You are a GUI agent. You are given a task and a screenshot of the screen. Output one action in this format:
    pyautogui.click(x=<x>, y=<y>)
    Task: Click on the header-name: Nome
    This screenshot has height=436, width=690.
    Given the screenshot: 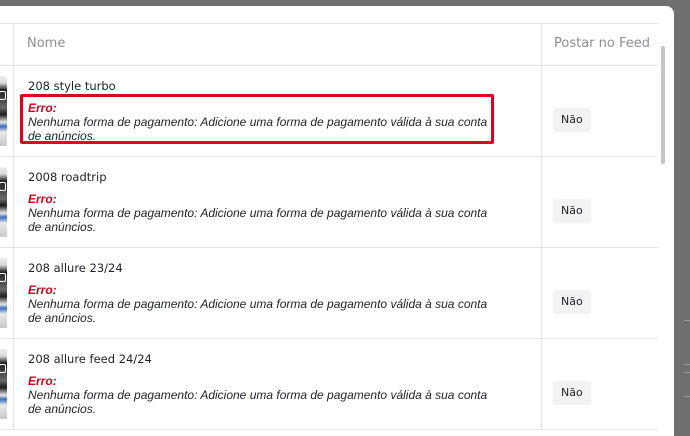 What is the action you would take?
    pyautogui.click(x=278, y=44)
    